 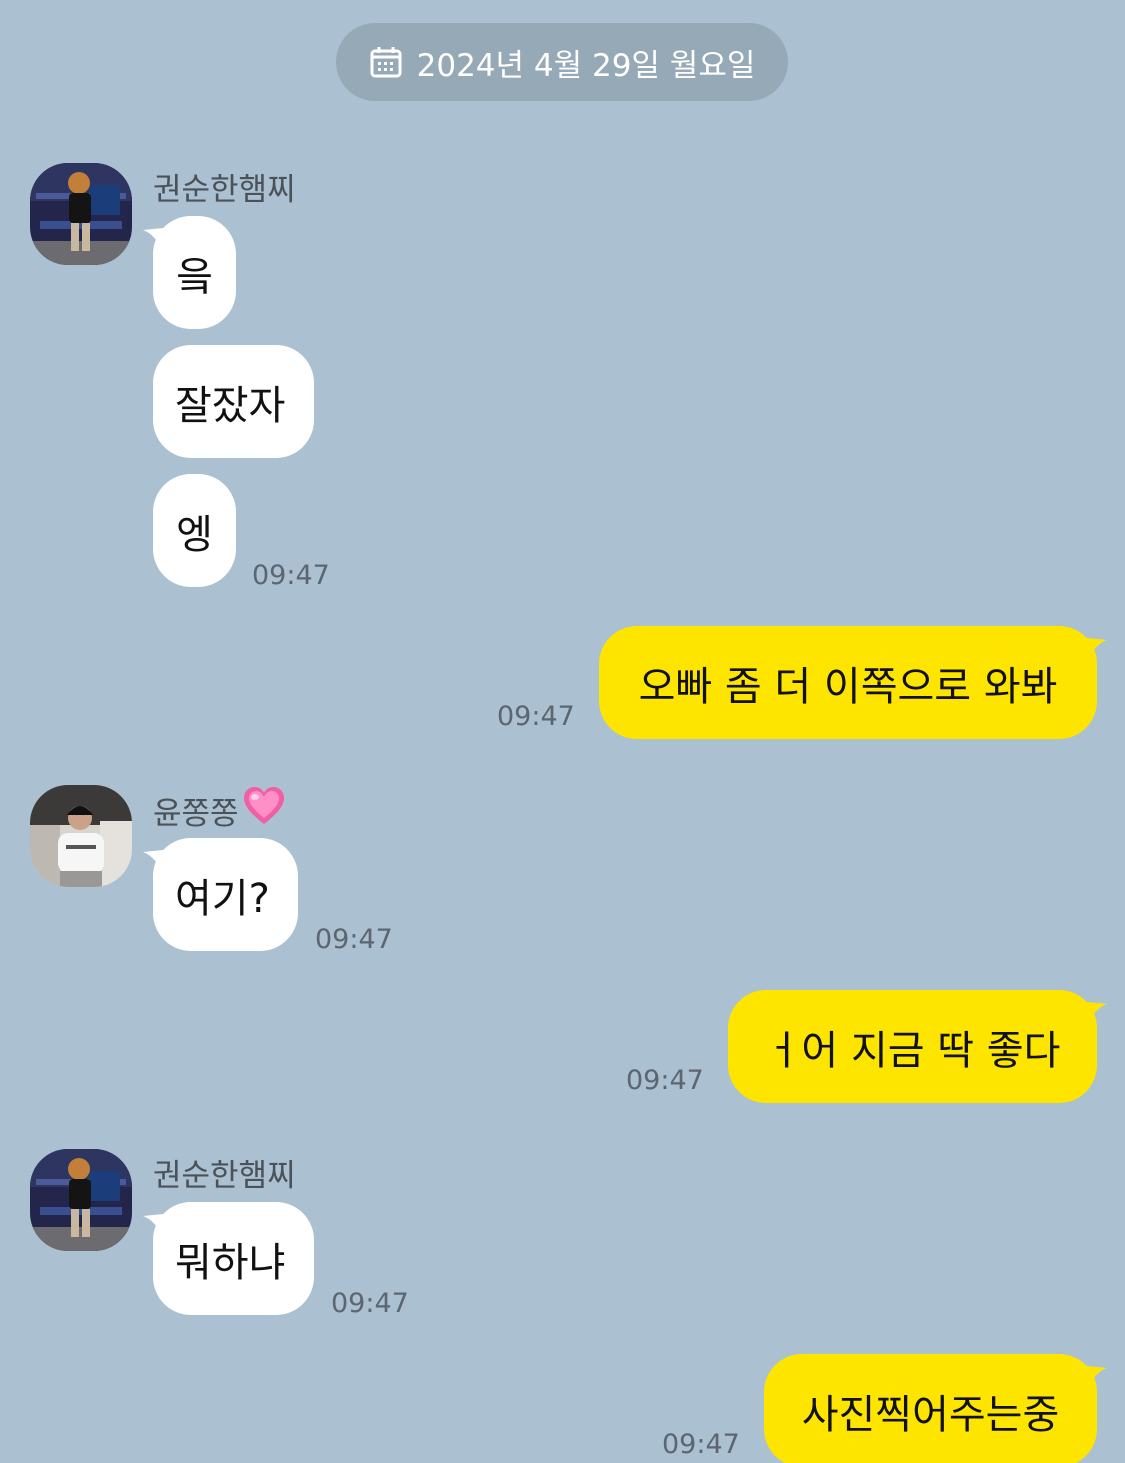 I want to click on message-bubble: ㅓ어 지금 딱 좋다, so click(x=917, y=1046).